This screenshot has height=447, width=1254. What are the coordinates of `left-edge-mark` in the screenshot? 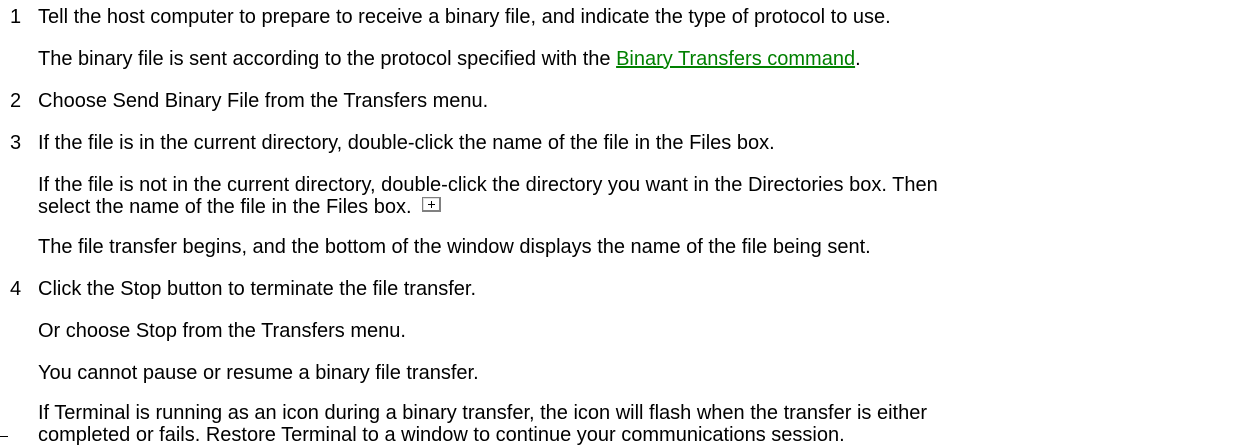 It's located at (4, 436).